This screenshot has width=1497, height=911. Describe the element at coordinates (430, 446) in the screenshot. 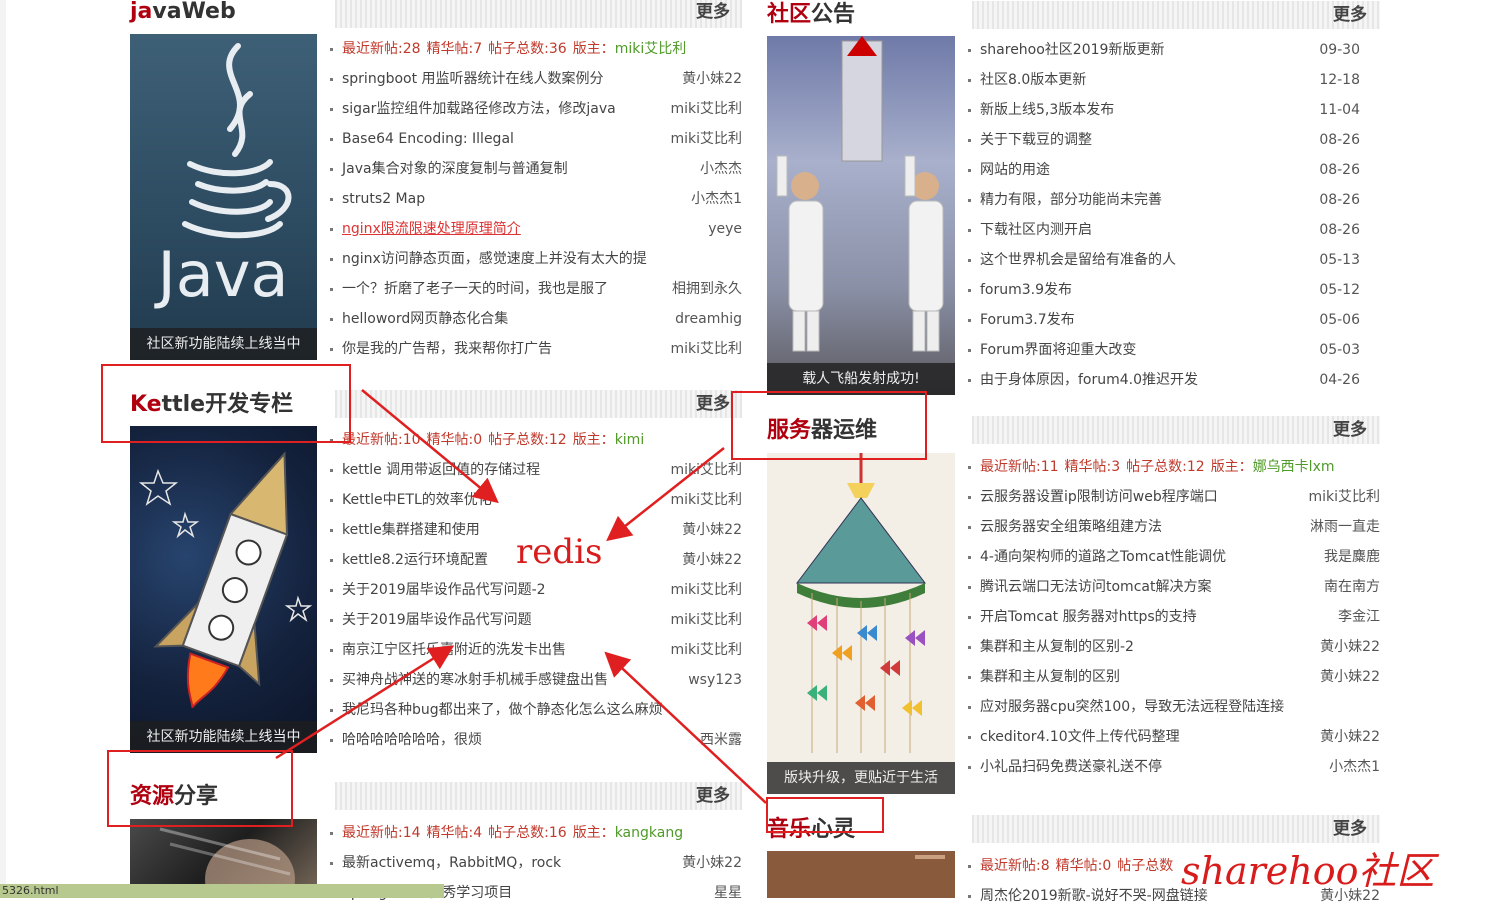

I see `arrow-kettle` at that location.